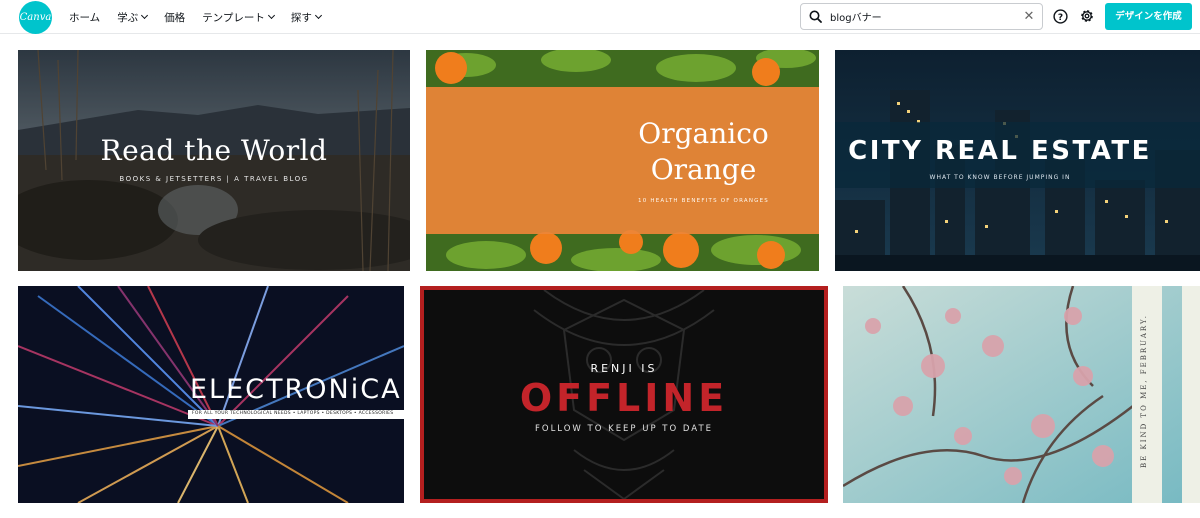 This screenshot has width=1200, height=518. What do you see at coordinates (301, 17) in the screenshot?
I see `nav-discover-label: 探す` at bounding box center [301, 17].